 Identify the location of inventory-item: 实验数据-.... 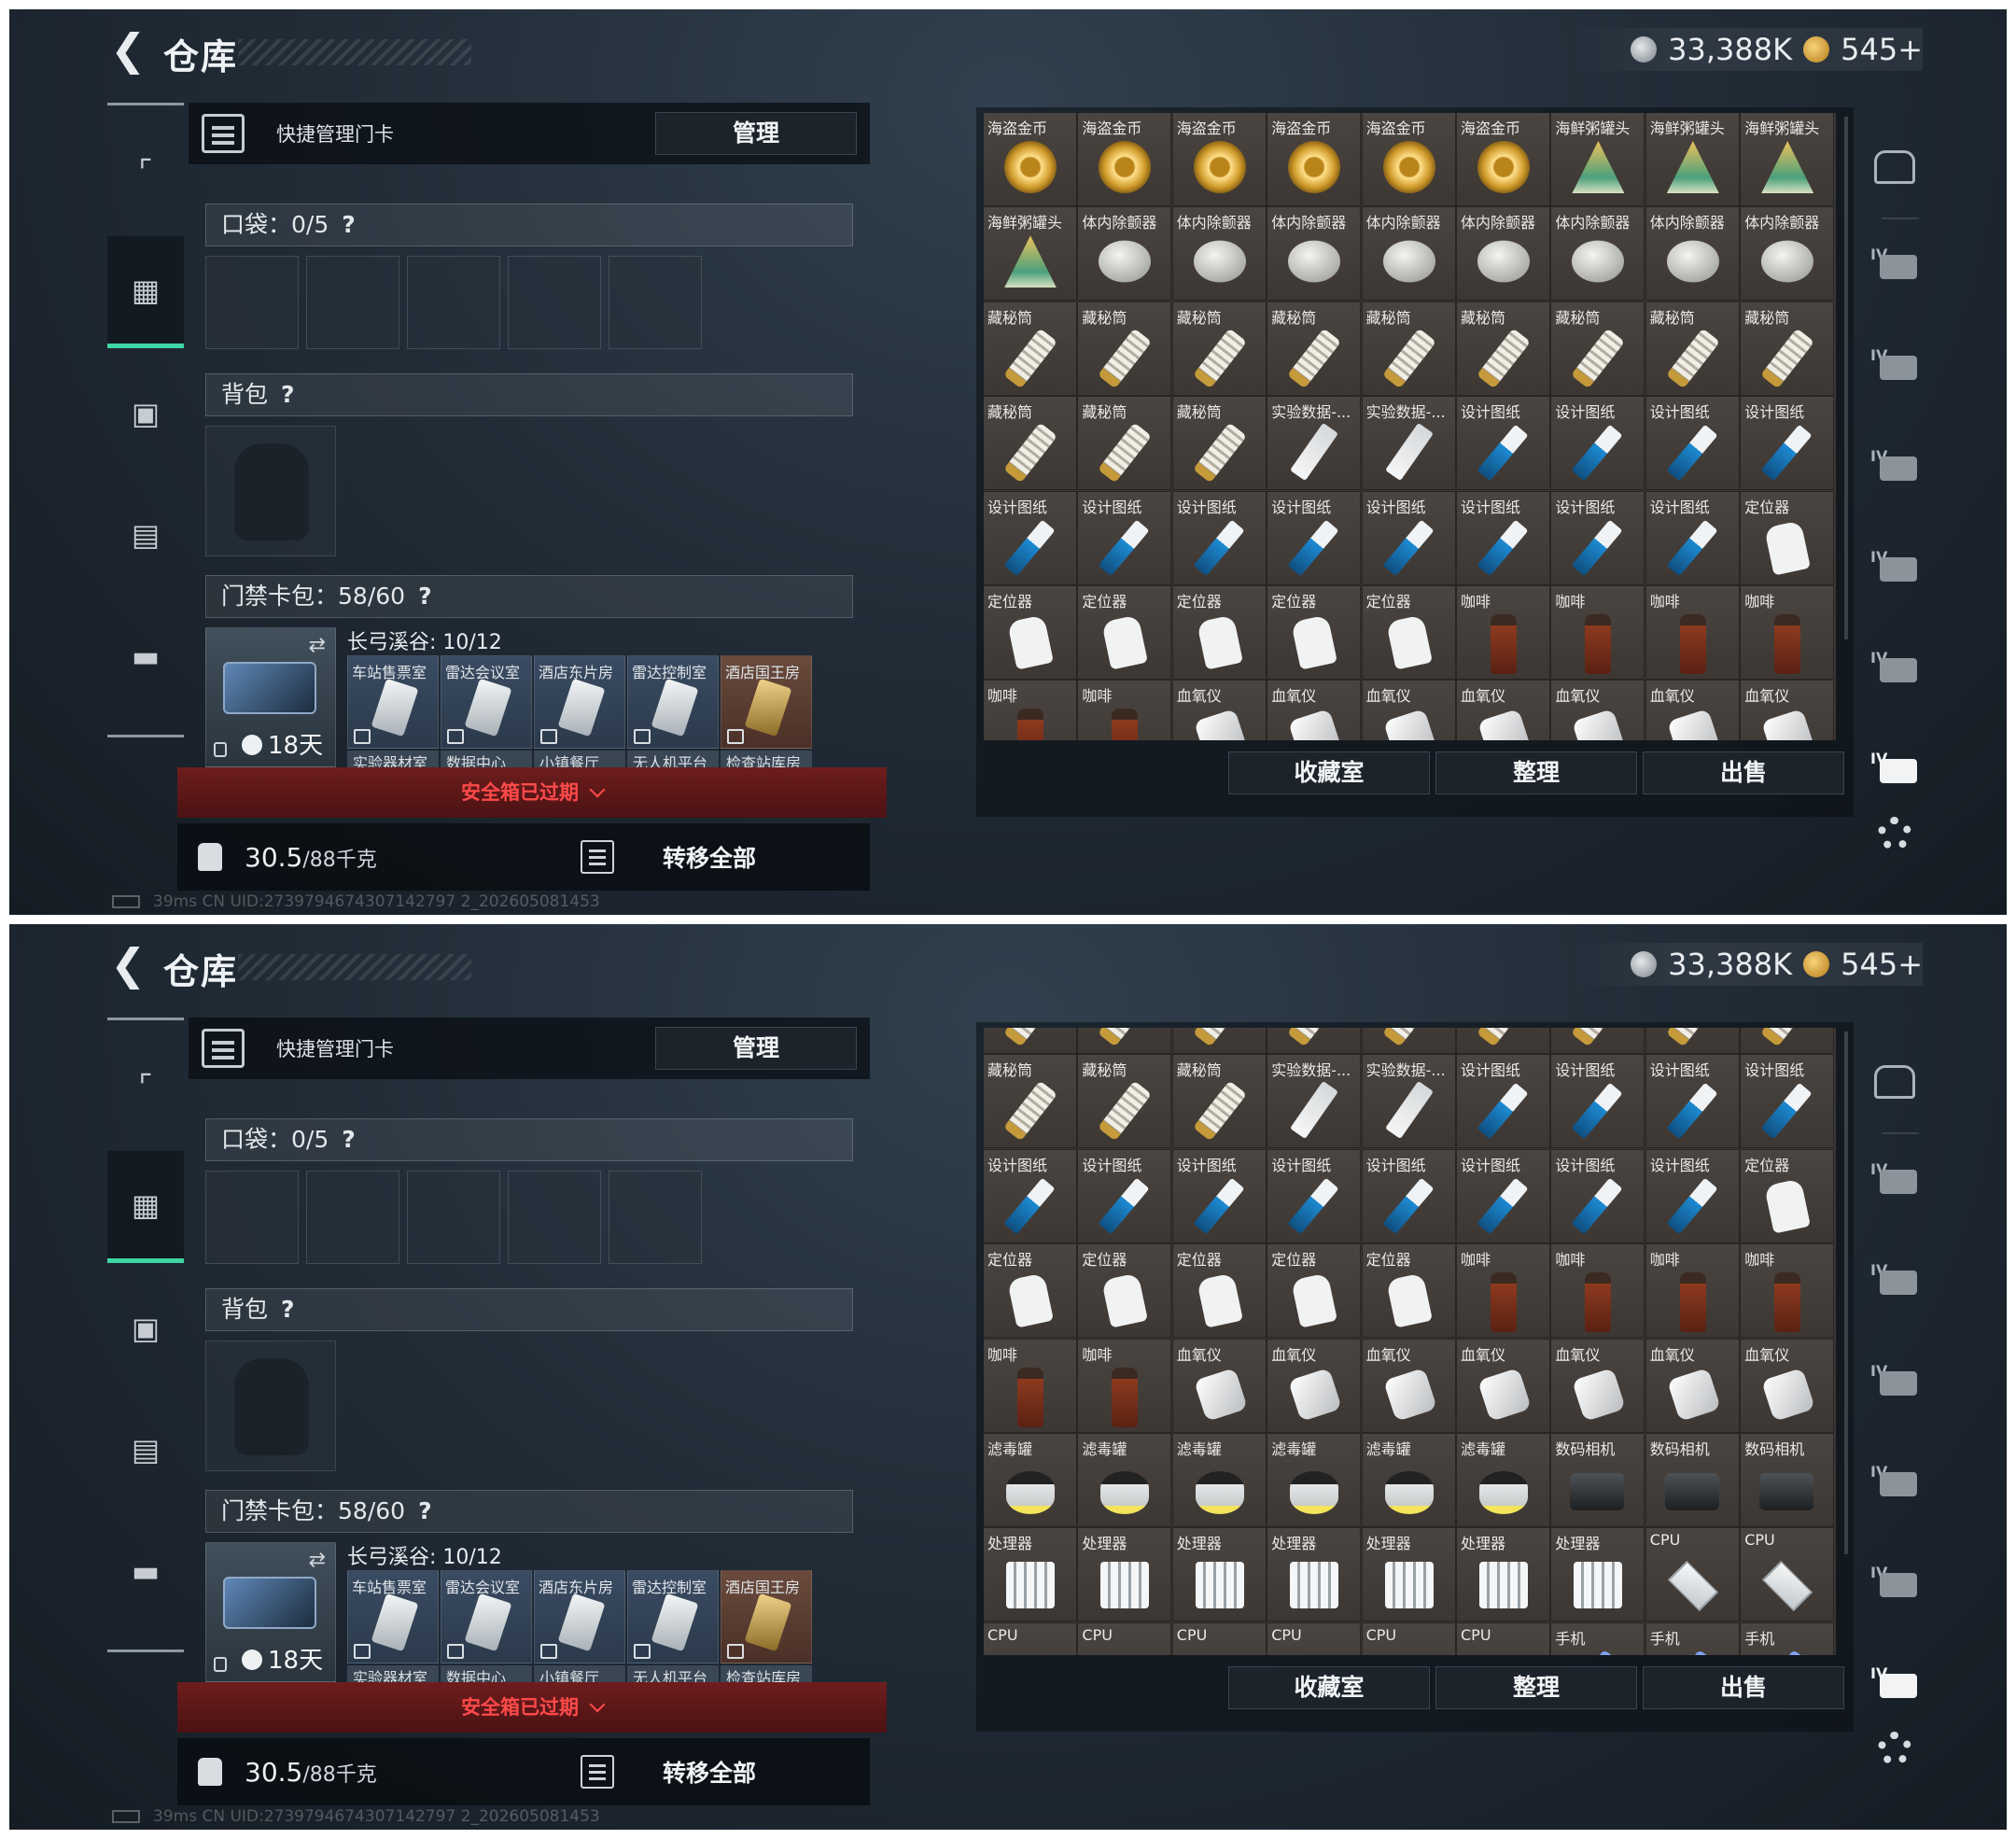
(1408, 1101).